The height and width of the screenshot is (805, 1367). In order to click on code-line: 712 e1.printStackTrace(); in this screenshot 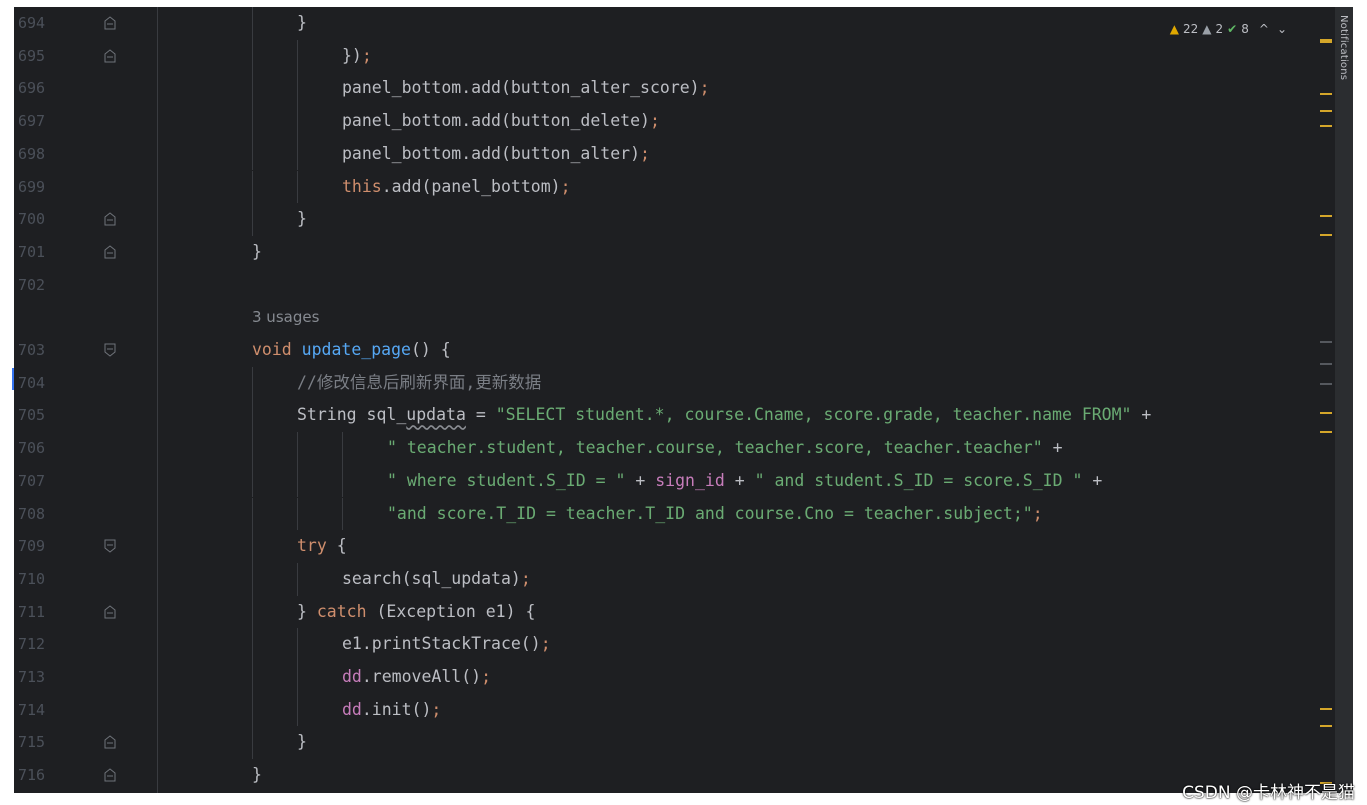, I will do `click(674, 644)`.